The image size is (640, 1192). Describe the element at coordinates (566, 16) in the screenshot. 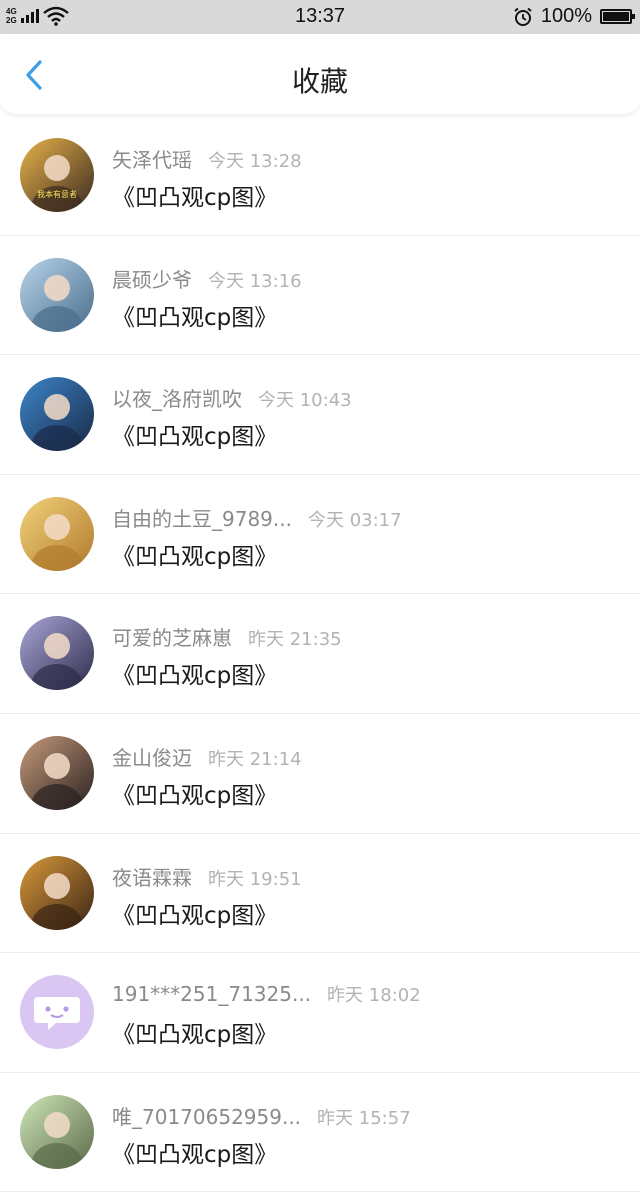

I see `battery-percentage: 100%` at that location.